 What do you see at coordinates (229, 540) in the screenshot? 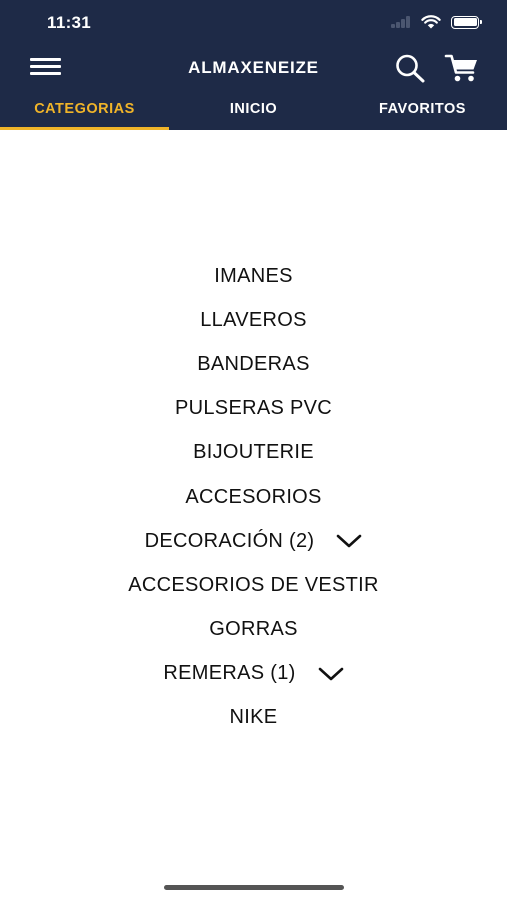
I see `category-label: DECORACIÓN (2)` at bounding box center [229, 540].